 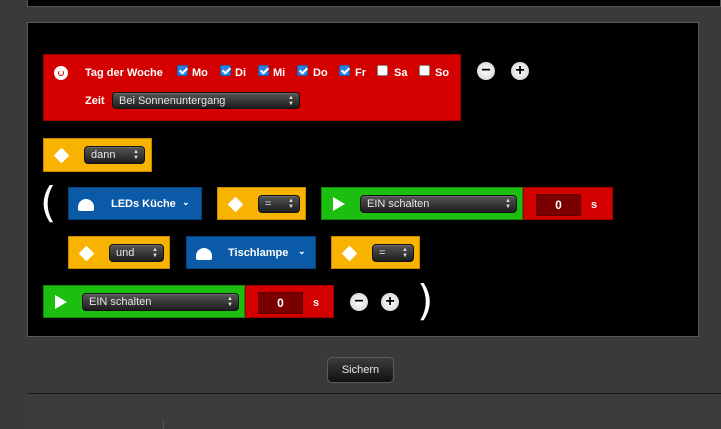 What do you see at coordinates (424, 70) in the screenshot?
I see `day-checkbox-so` at bounding box center [424, 70].